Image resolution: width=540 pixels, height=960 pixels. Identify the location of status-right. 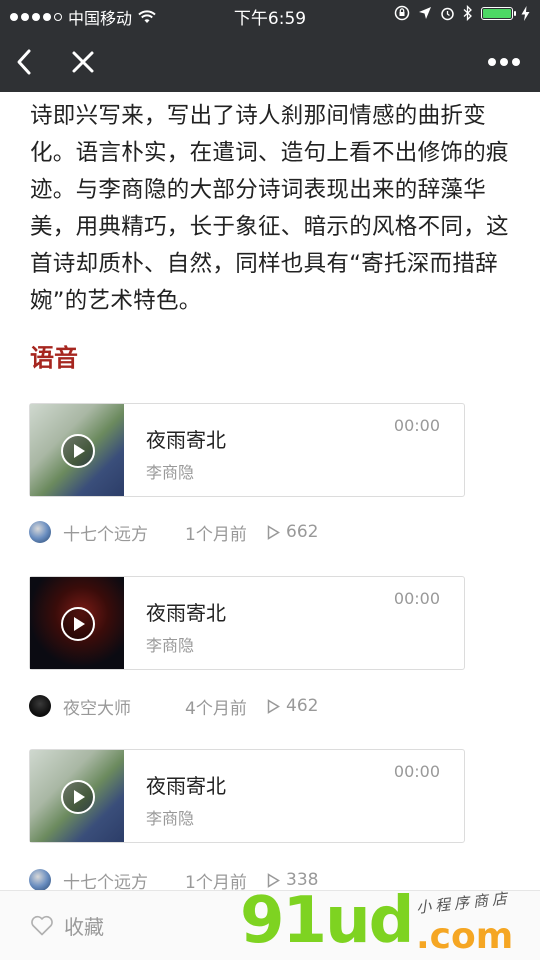
(462, 13).